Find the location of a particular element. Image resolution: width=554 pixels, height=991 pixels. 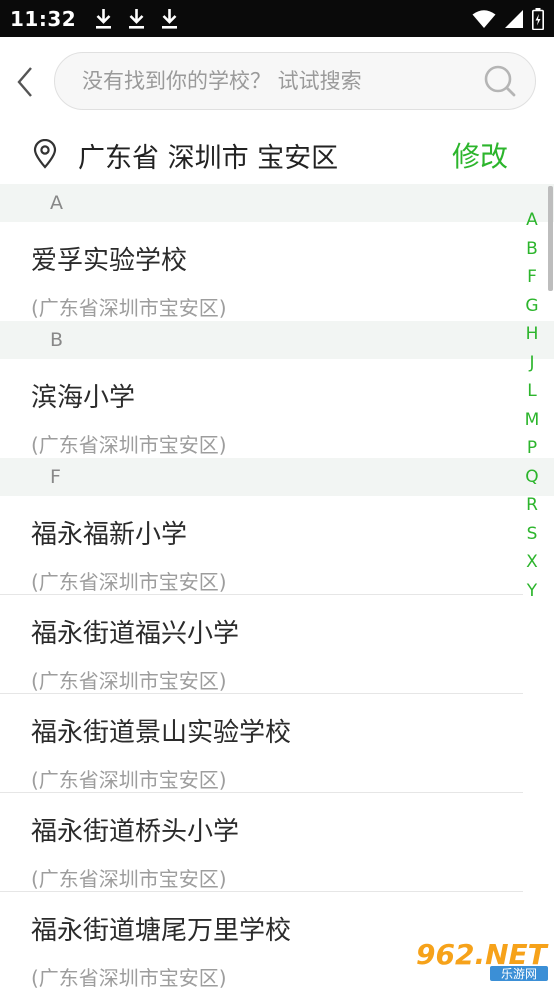

location-bar: 广东省 深圳市 宝安区 修改 is located at coordinates (277, 155).